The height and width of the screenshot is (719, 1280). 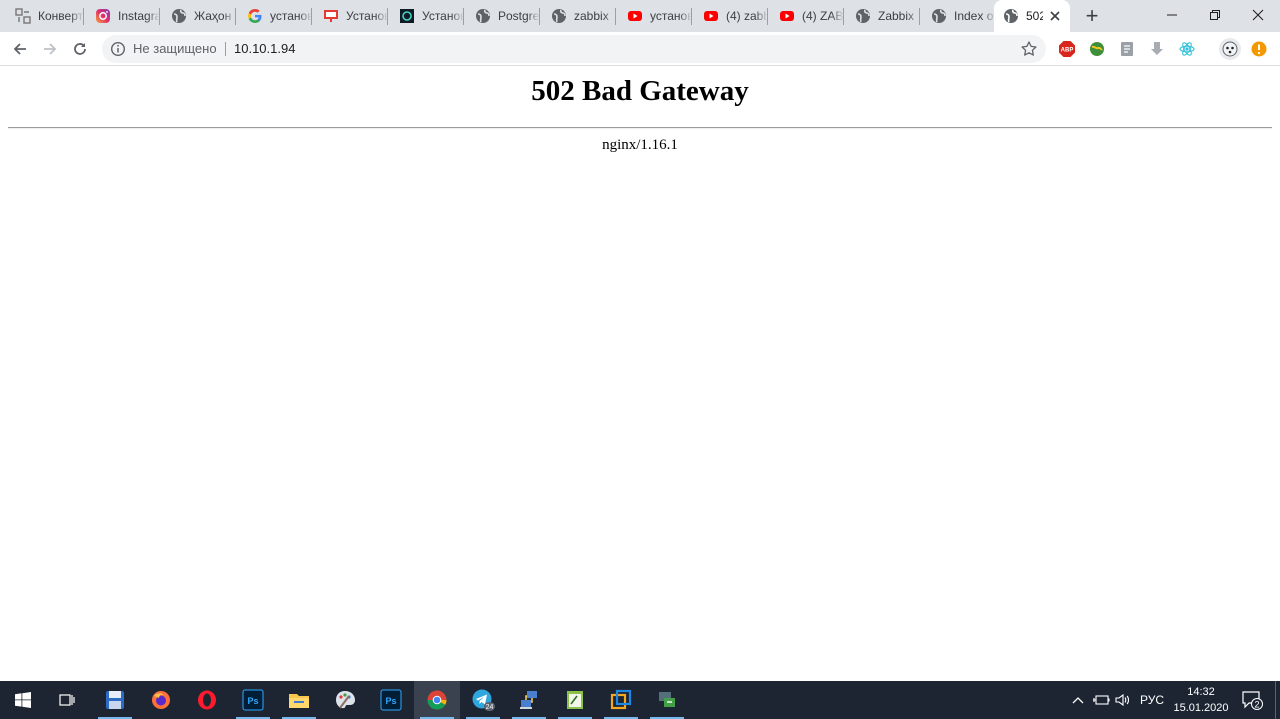 What do you see at coordinates (483, 700) in the screenshot?
I see `taskbar-telegram: 24` at bounding box center [483, 700].